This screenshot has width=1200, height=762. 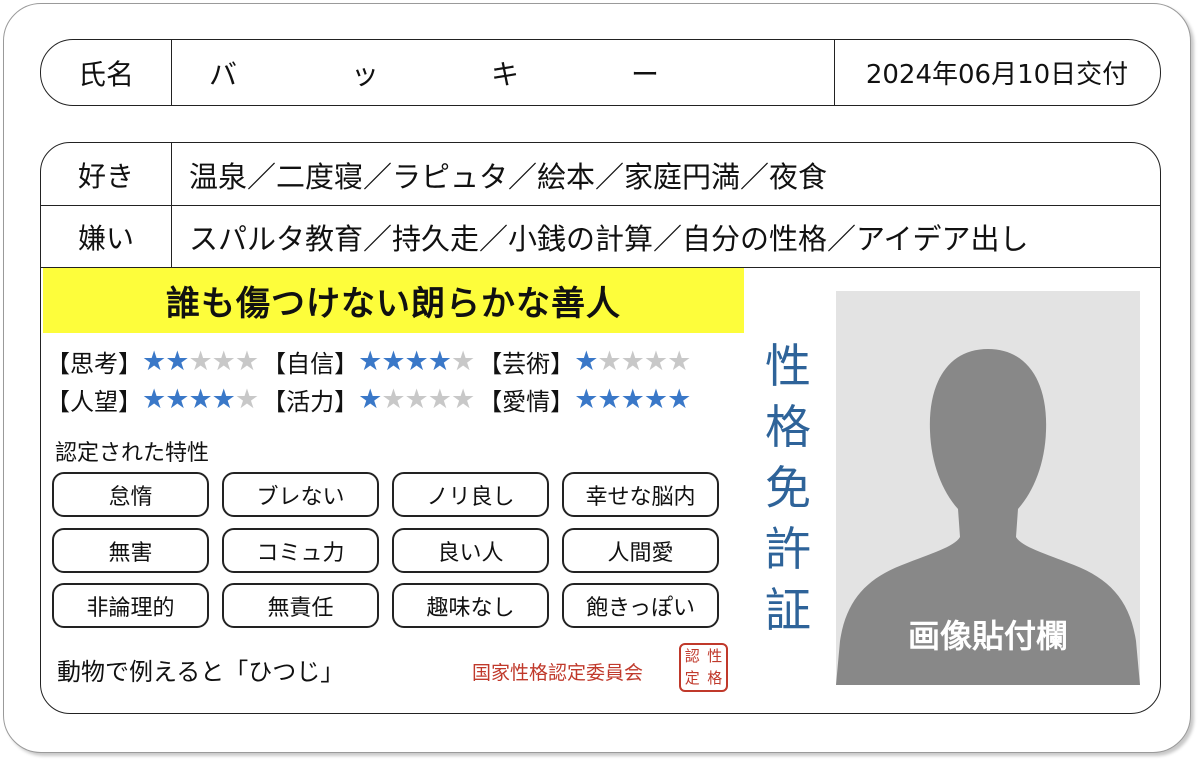 What do you see at coordinates (300, 550) in the screenshot?
I see `trait-chip: コミュ力` at bounding box center [300, 550].